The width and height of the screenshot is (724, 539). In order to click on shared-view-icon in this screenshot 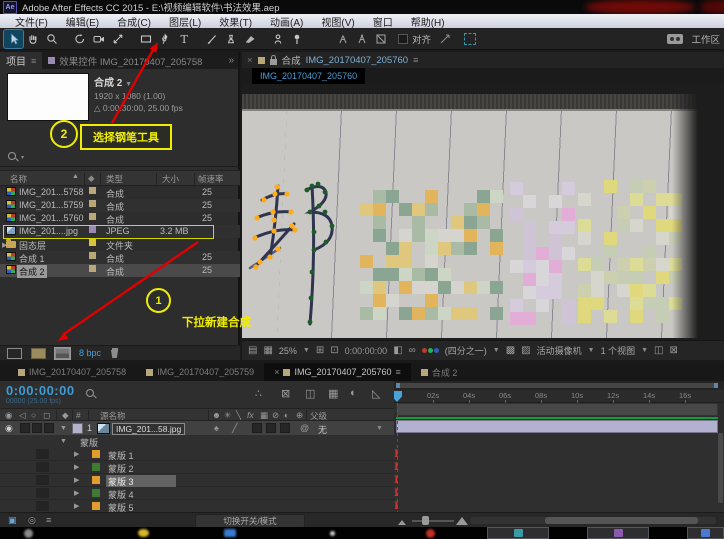, I will do `click(444, 39)`.